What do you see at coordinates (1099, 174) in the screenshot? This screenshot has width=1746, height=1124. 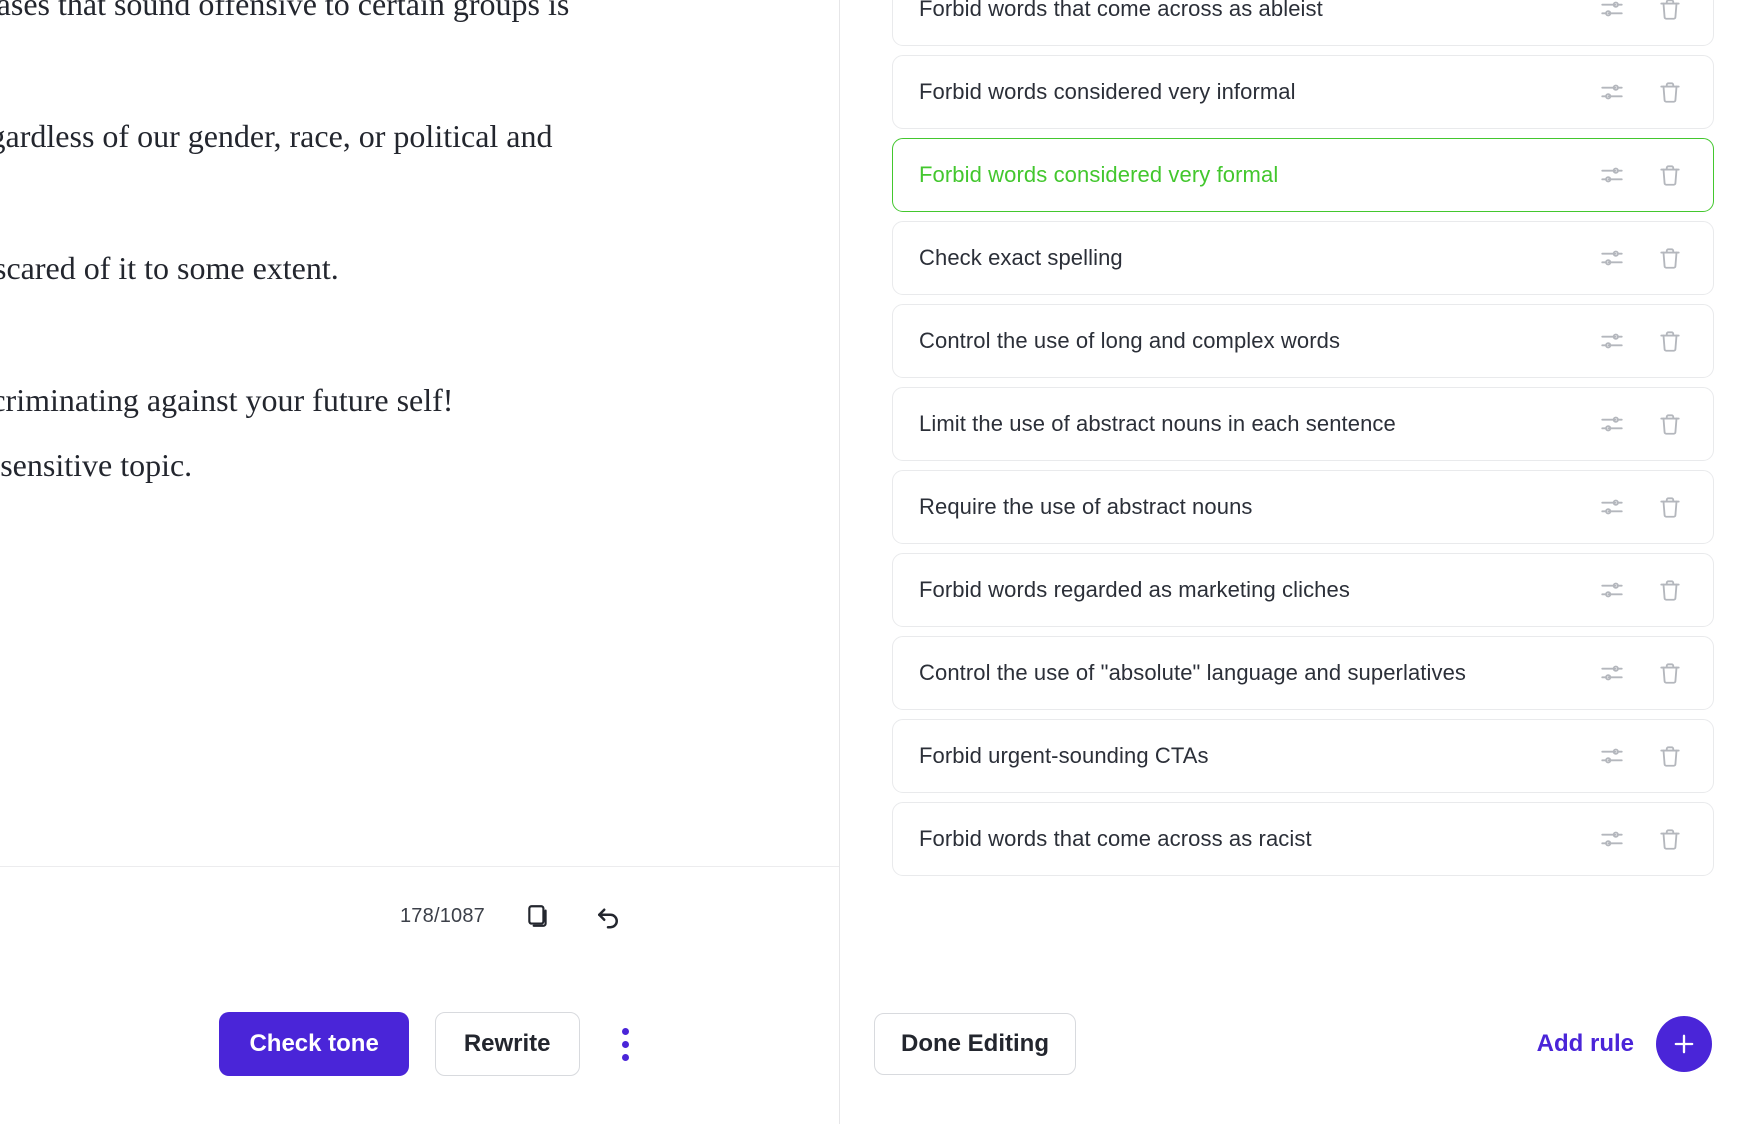 I see `rule-label: Forbid words considered very formal` at bounding box center [1099, 174].